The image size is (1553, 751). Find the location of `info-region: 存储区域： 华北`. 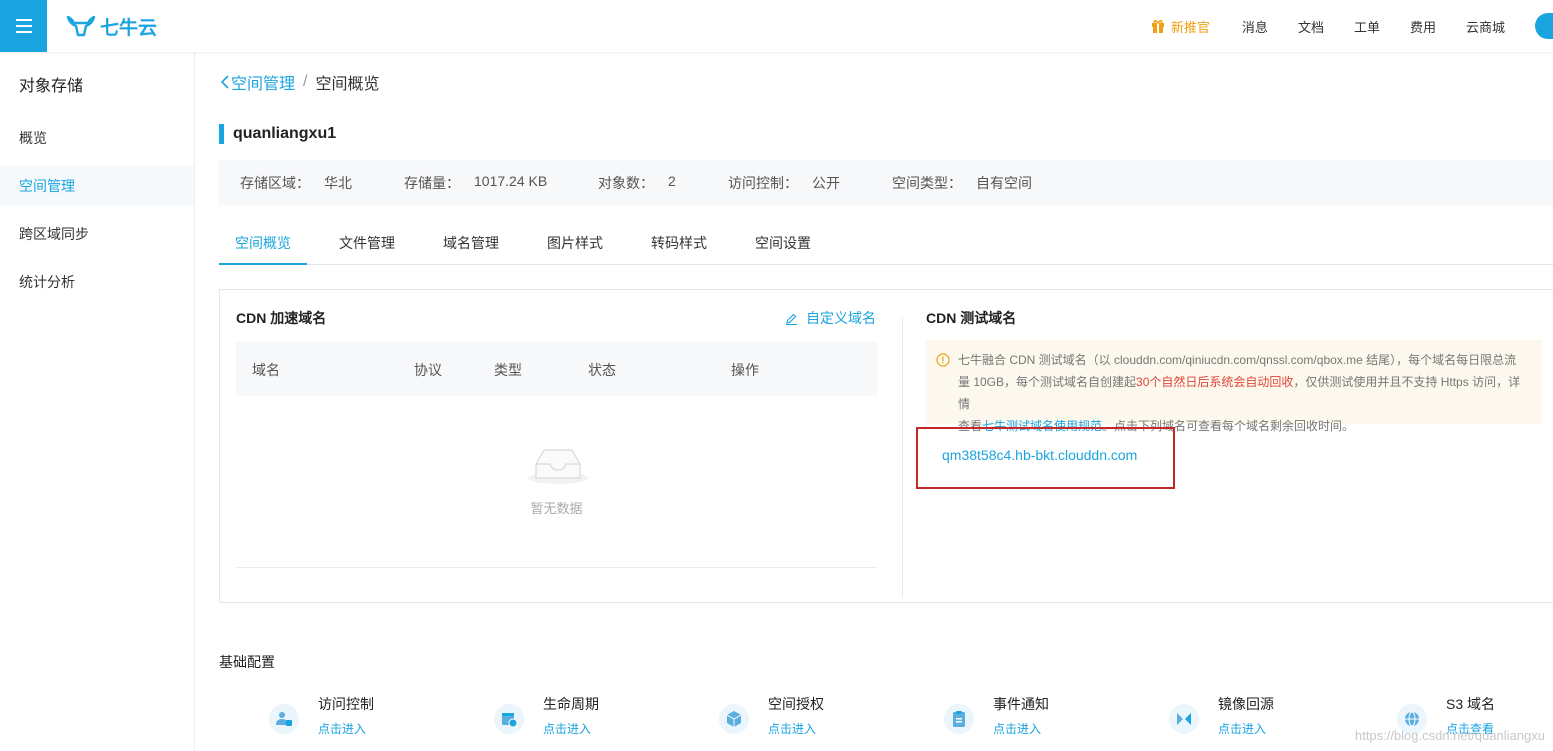

info-region: 存储区域： 华北 is located at coordinates (296, 182).